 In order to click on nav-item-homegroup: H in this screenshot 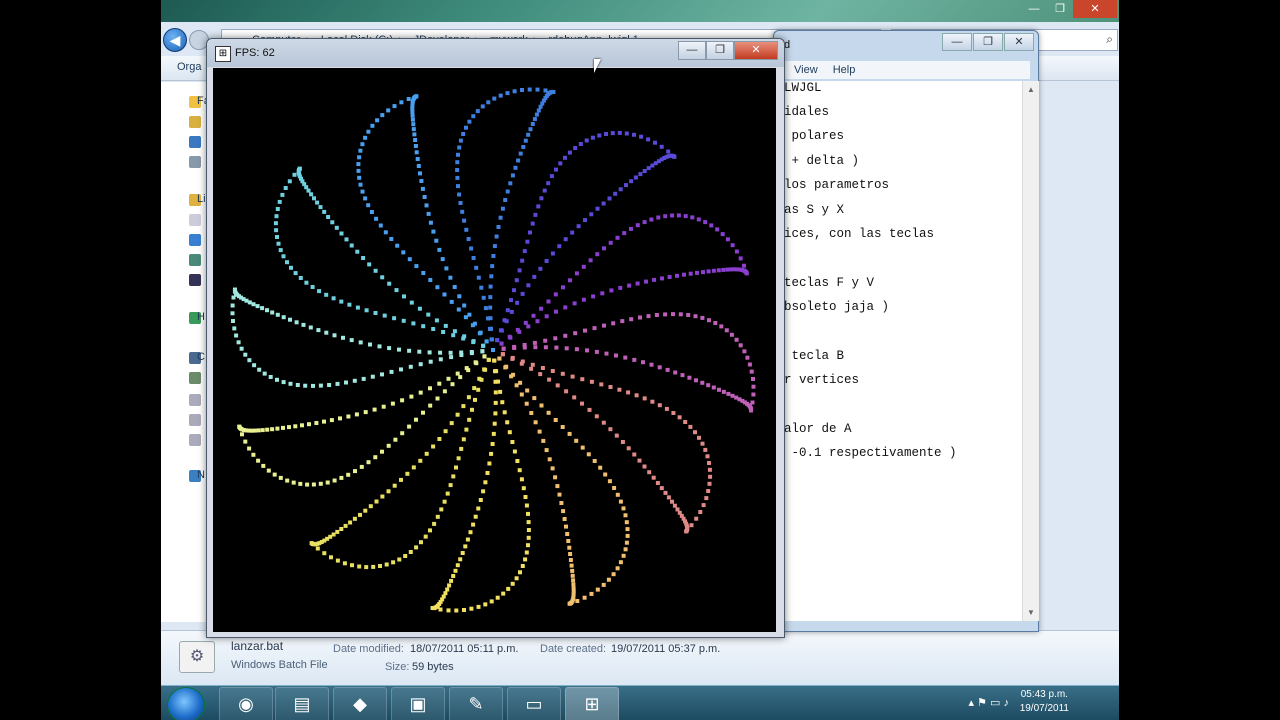, I will do `click(201, 317)`.